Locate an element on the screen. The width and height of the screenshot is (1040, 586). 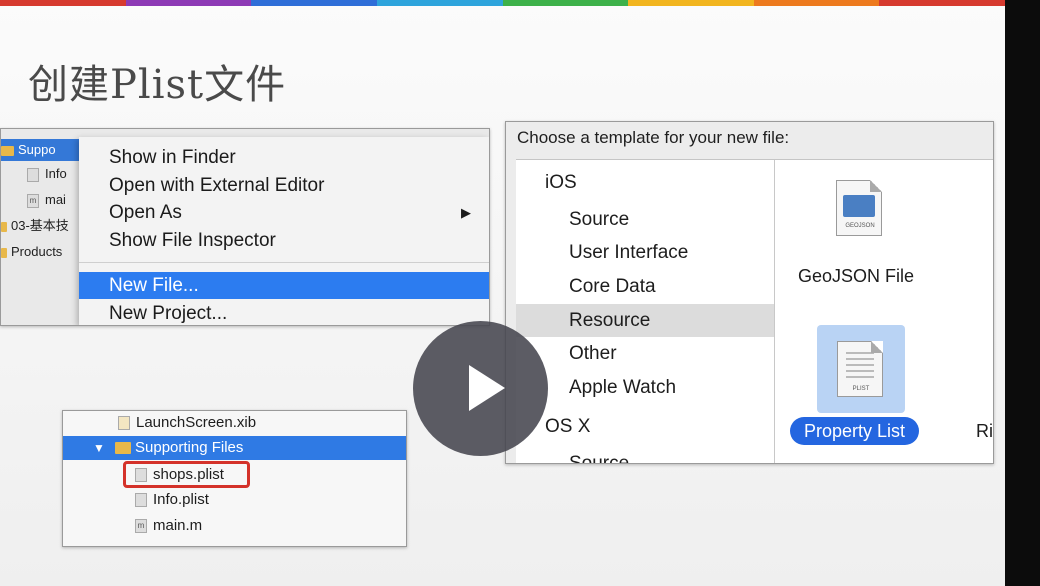
annotation-highlight-box is located at coordinates (186, 474).